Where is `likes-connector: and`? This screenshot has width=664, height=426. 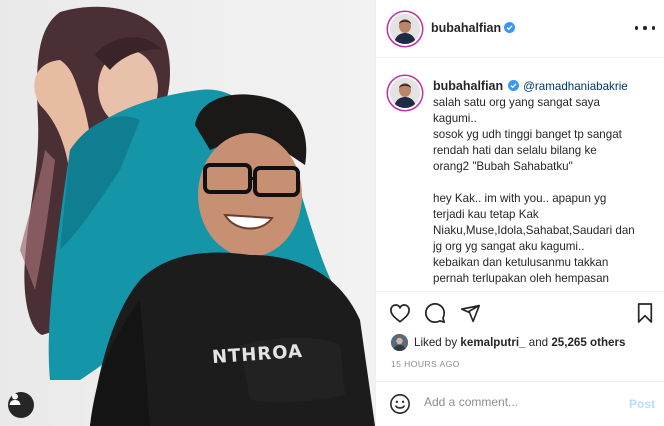
likes-connector: and is located at coordinates (538, 342).